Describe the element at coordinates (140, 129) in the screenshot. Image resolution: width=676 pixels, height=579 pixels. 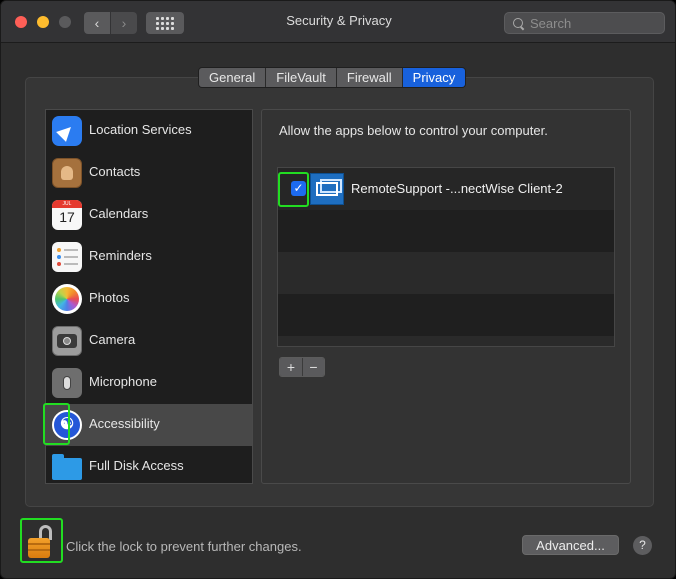
I see `sidebar-item-label: Location Services` at that location.